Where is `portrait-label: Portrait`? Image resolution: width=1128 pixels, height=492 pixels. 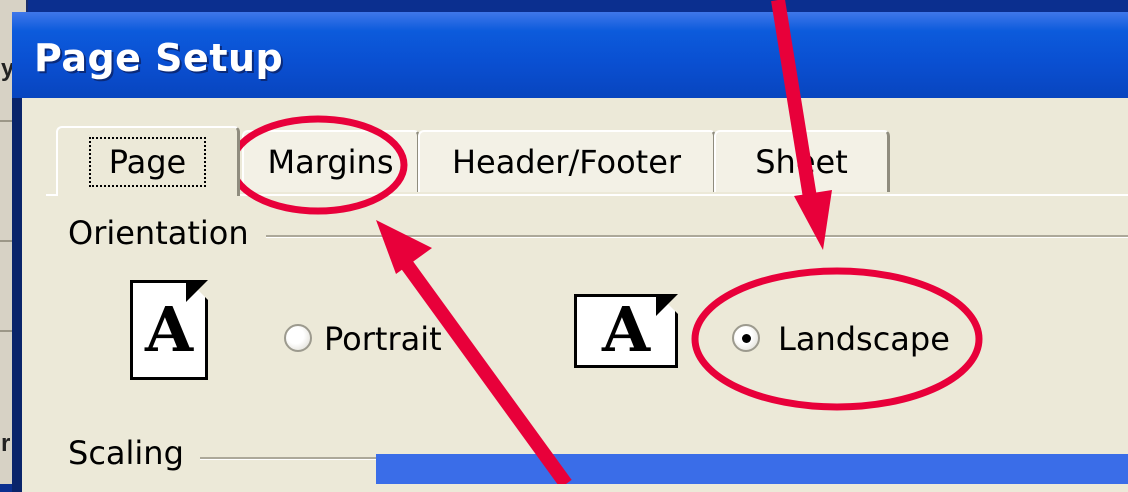
portrait-label: Portrait is located at coordinates (383, 339).